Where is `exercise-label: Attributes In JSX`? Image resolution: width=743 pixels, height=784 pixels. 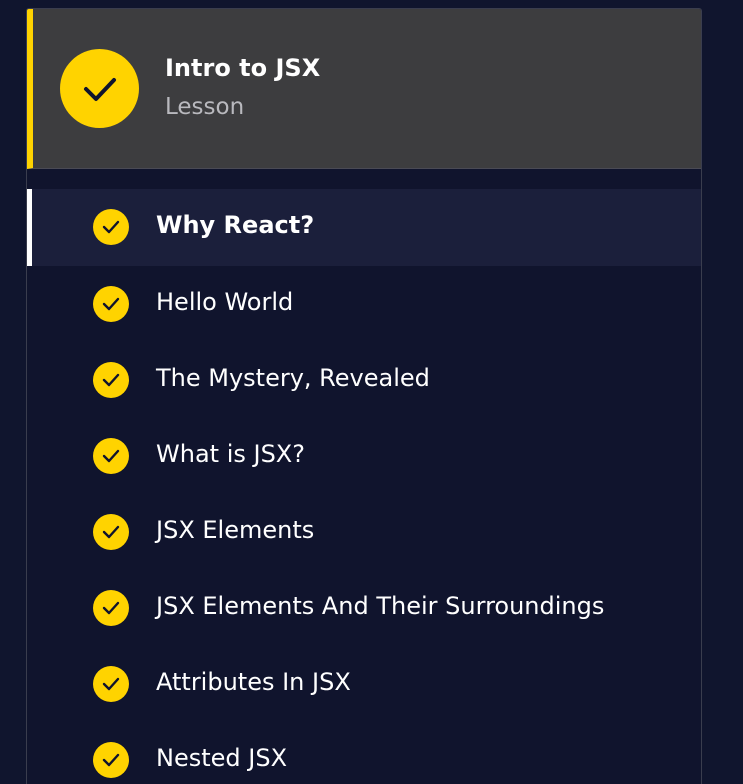
exercise-label: Attributes In JSX is located at coordinates (253, 682).